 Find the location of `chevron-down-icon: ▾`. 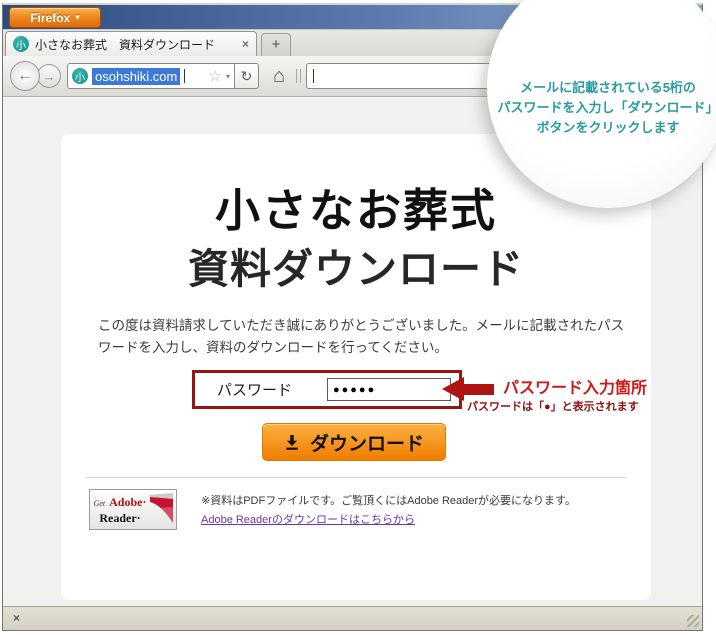

chevron-down-icon: ▾ is located at coordinates (77, 17).